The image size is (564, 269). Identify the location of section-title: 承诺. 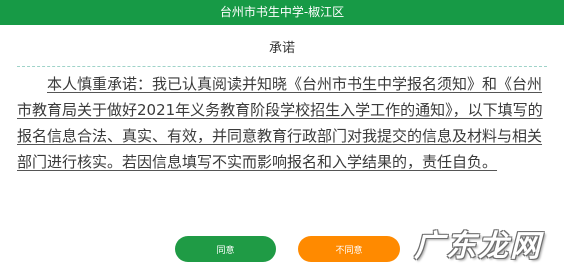
(281, 48).